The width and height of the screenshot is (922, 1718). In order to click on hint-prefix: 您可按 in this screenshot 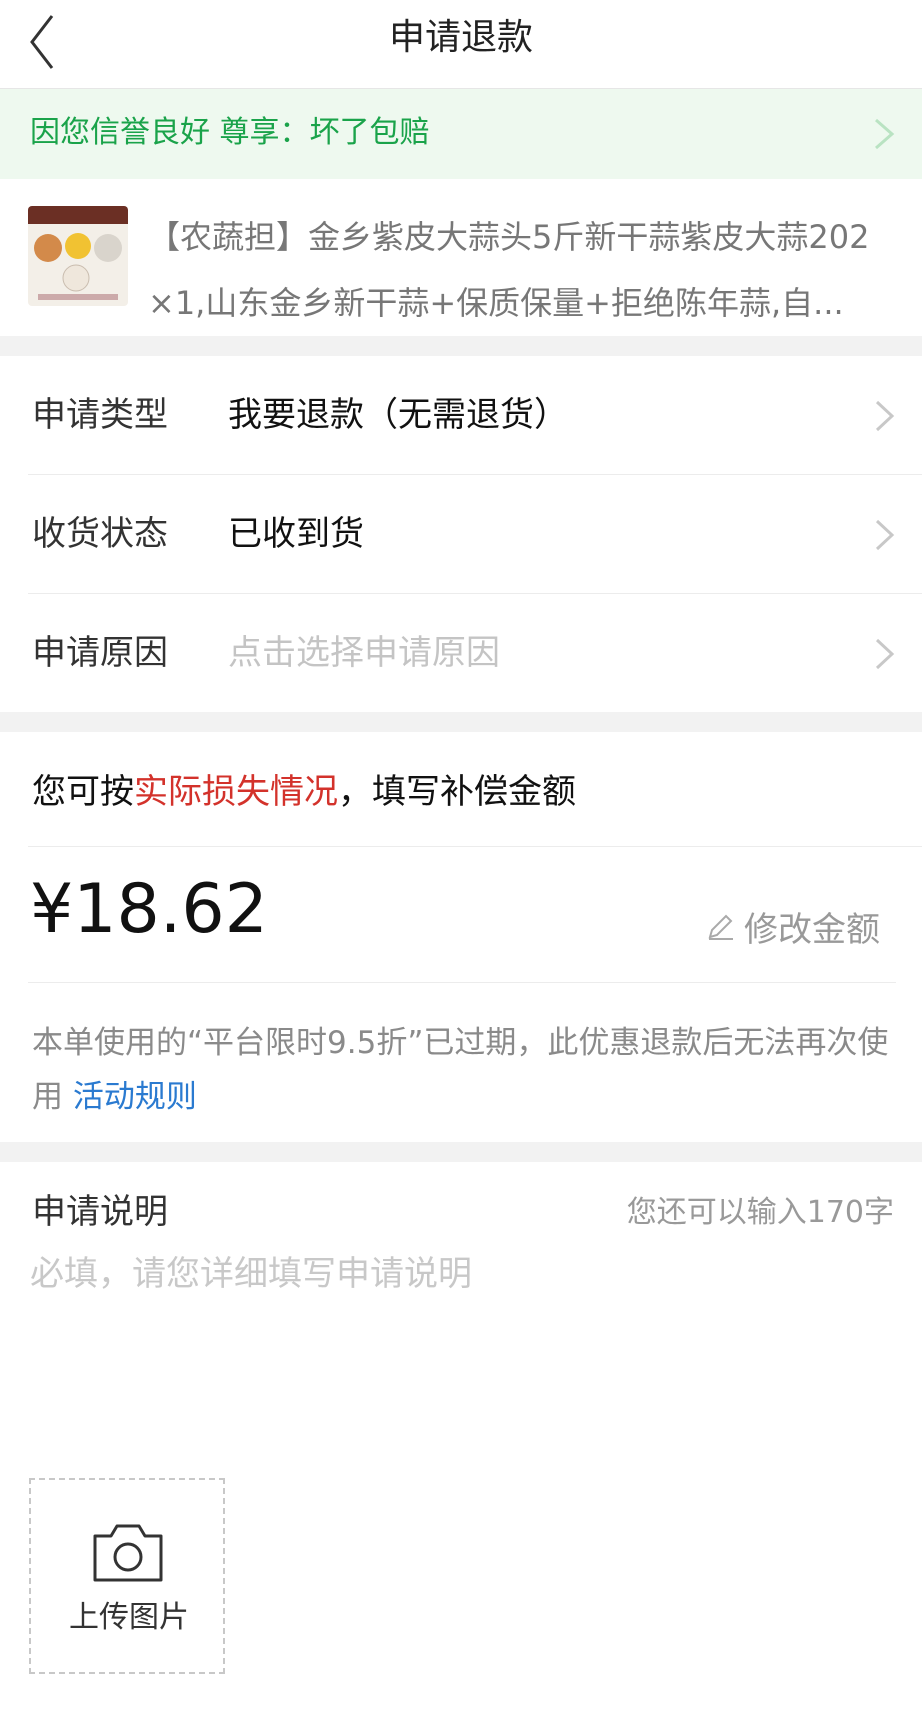, I will do `click(83, 792)`.